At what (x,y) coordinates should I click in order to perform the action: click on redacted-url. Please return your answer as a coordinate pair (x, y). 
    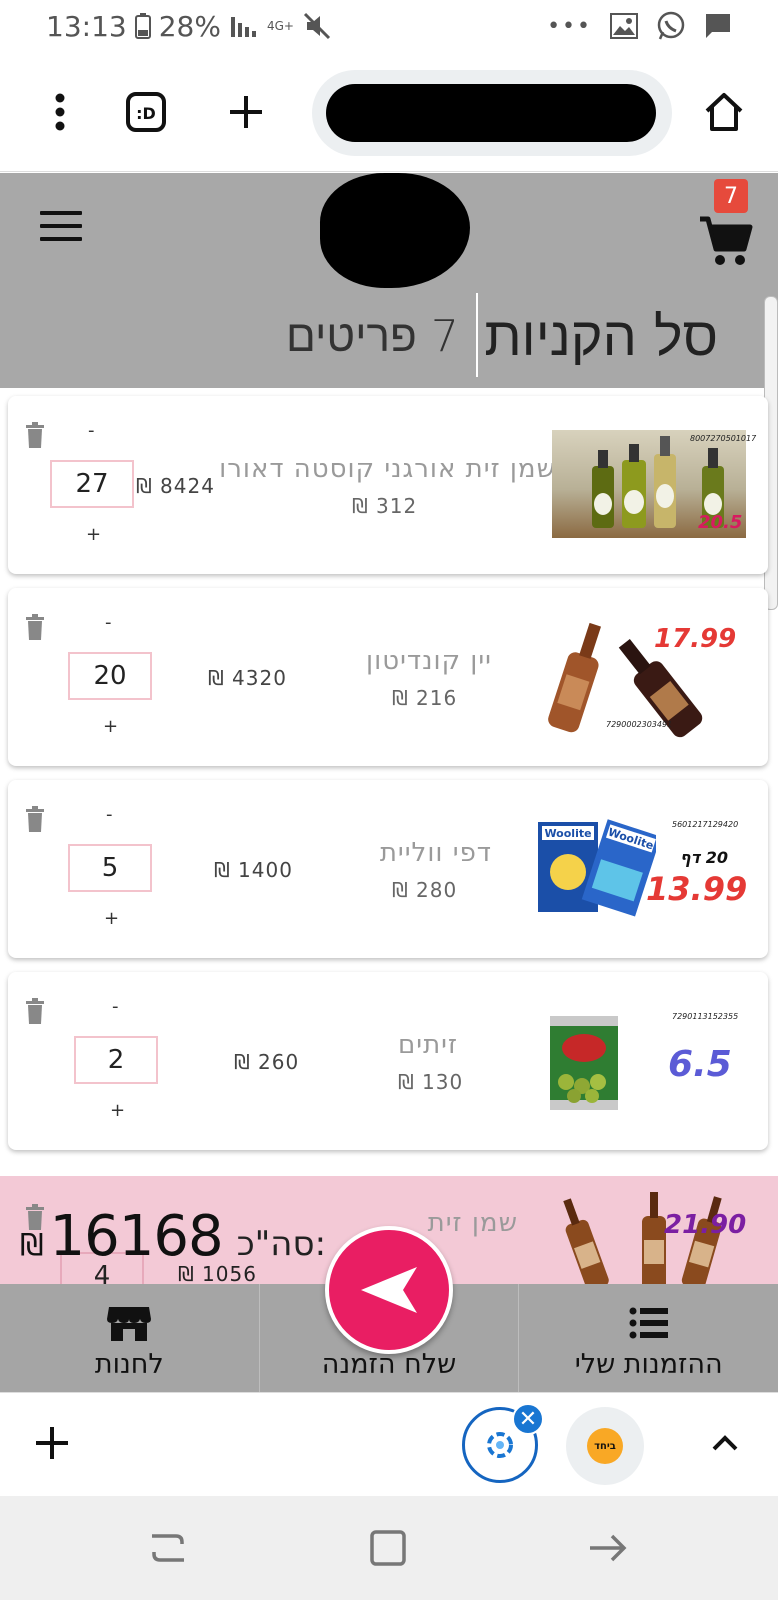
    Looking at the image, I should click on (491, 113).